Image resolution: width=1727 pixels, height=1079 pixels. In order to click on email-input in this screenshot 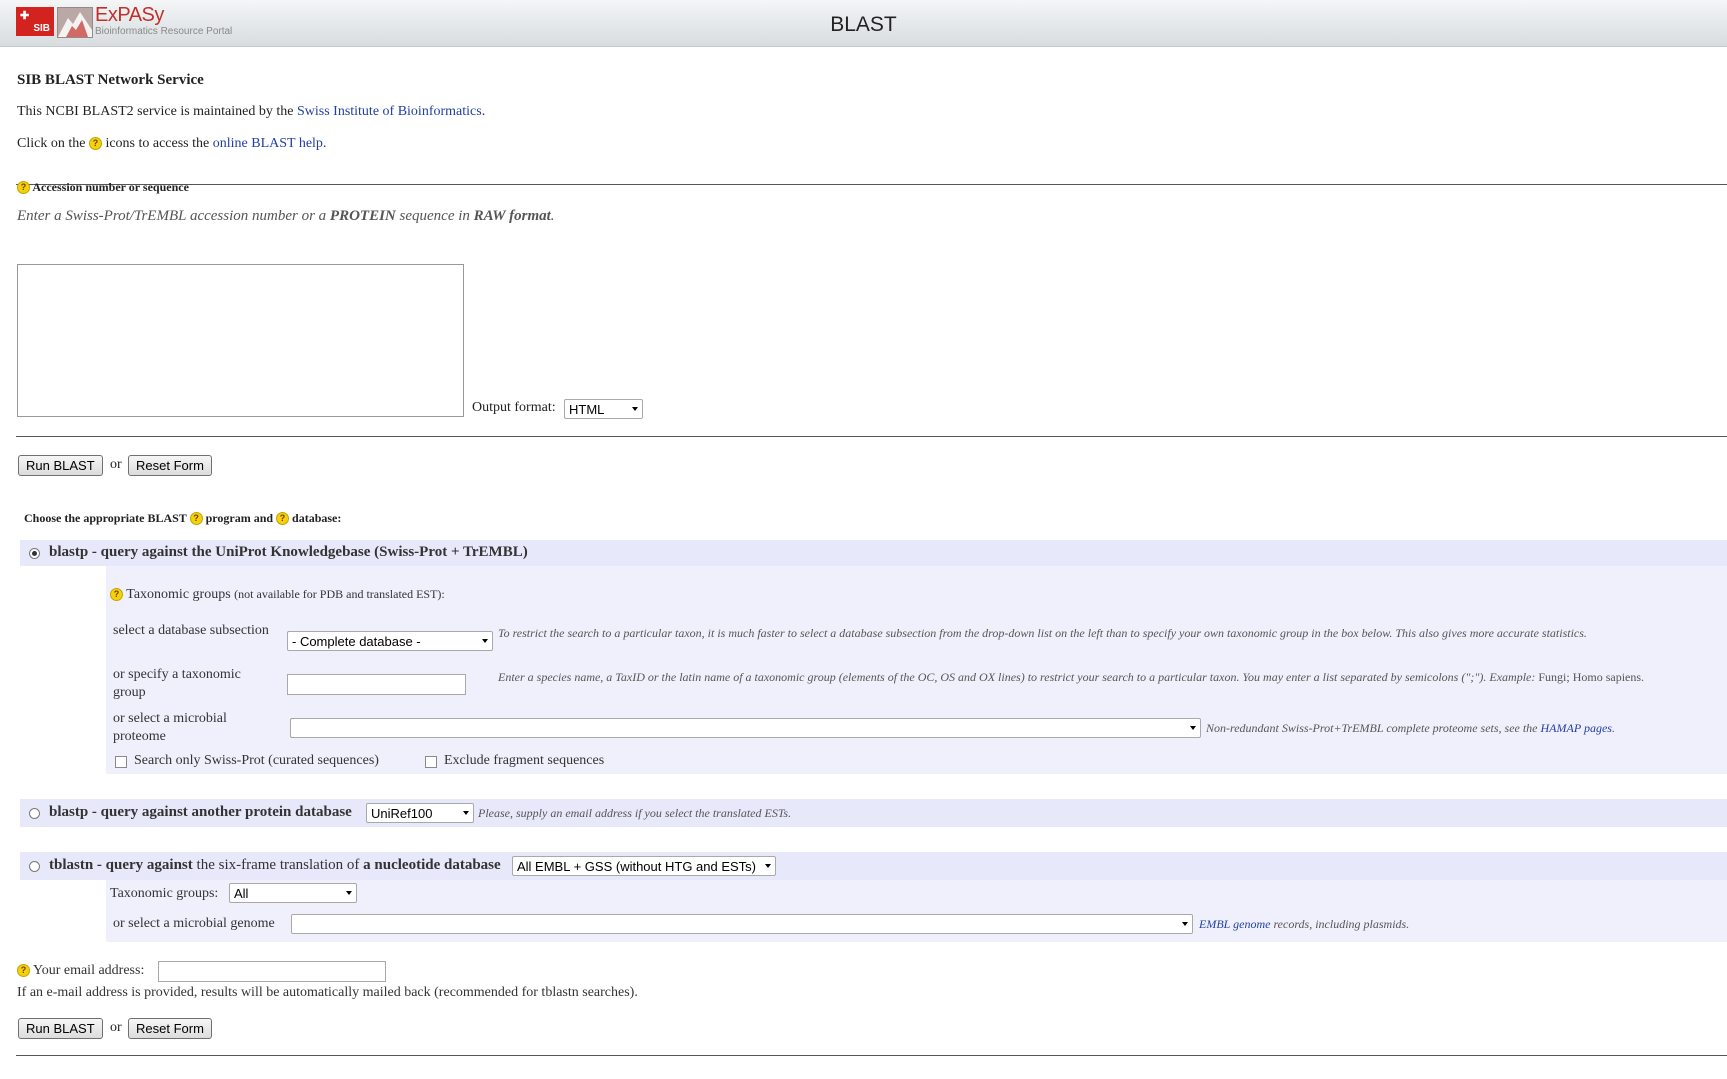, I will do `click(272, 971)`.